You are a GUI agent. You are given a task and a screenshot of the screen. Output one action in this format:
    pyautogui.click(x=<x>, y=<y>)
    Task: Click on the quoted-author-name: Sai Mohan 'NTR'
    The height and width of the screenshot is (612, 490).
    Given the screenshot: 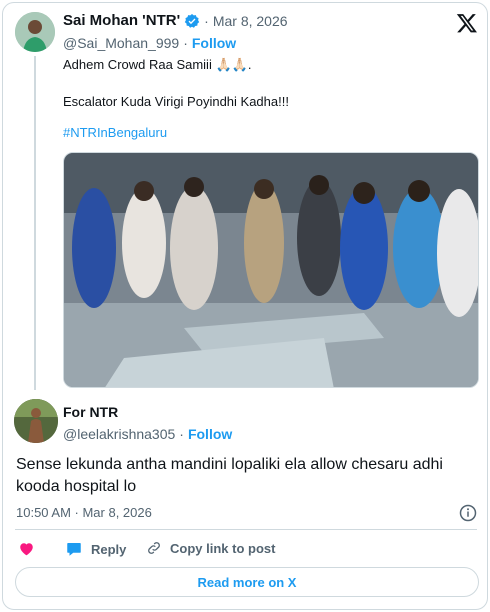 What is the action you would take?
    pyautogui.click(x=121, y=20)
    